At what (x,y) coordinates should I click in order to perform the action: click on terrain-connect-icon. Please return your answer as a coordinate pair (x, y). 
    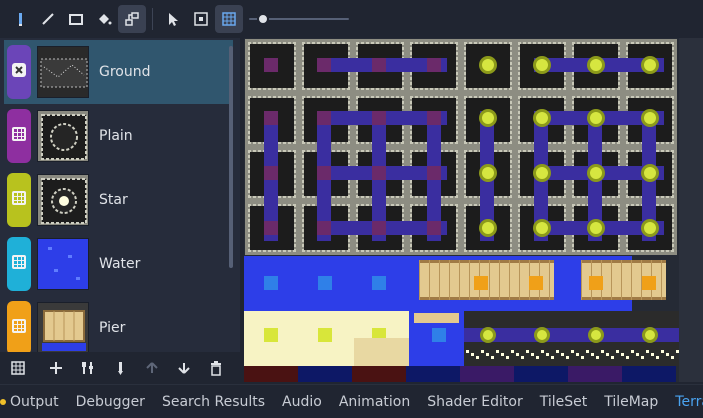
    Looking at the image, I should click on (132, 19).